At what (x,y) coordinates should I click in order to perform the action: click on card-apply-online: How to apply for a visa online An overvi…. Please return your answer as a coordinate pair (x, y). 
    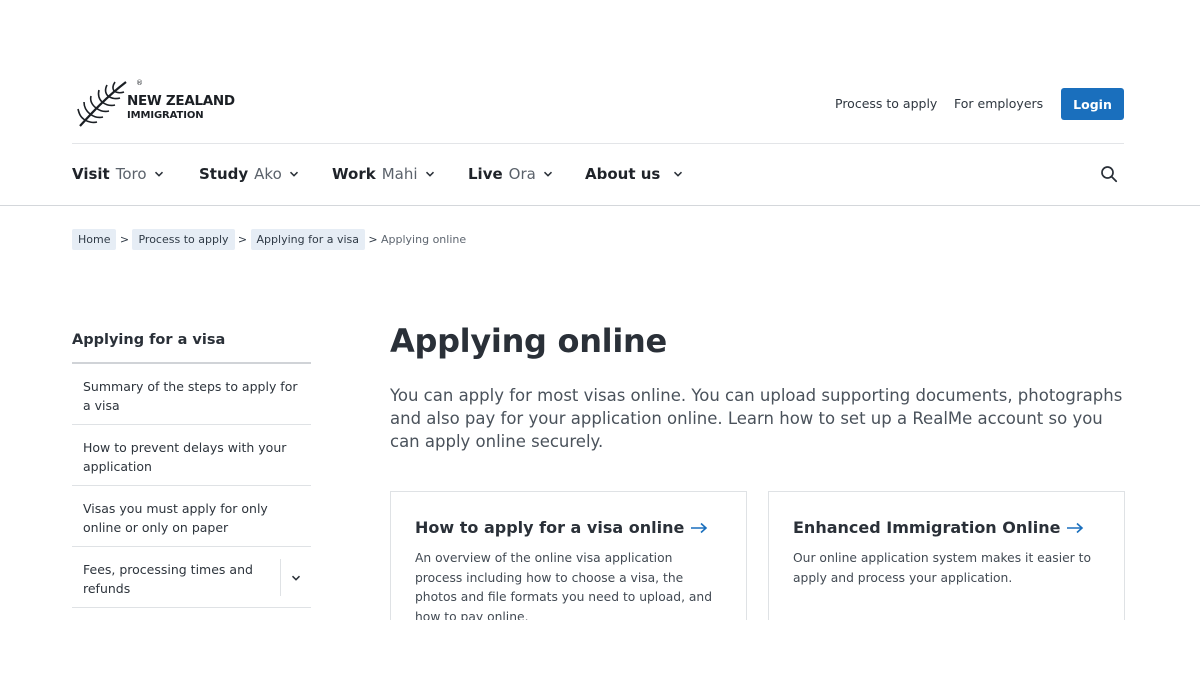
    Looking at the image, I should click on (568, 561).